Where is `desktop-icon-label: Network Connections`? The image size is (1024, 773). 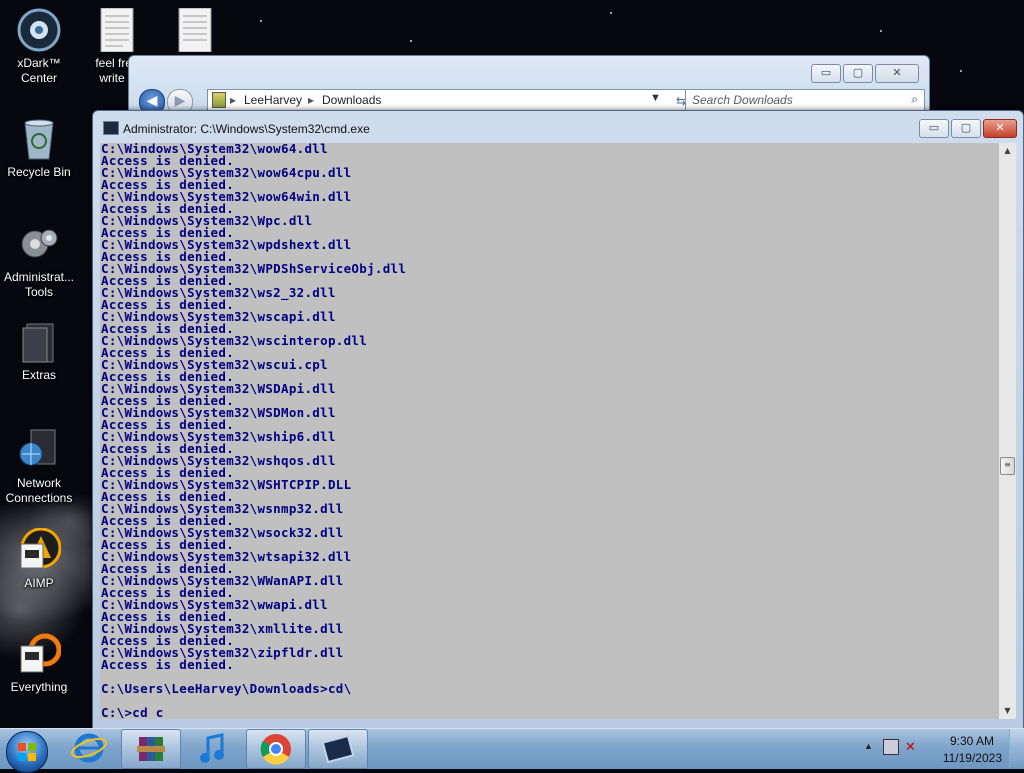 desktop-icon-label: Network Connections is located at coordinates (39, 490).